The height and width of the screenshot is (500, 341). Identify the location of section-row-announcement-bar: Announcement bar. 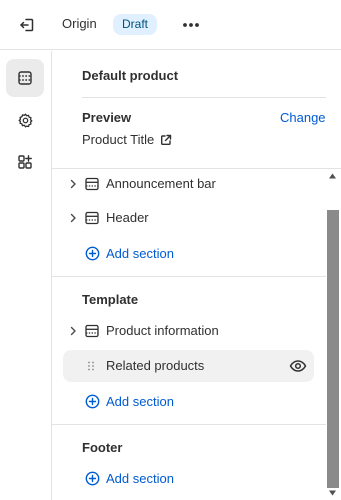
(187, 184).